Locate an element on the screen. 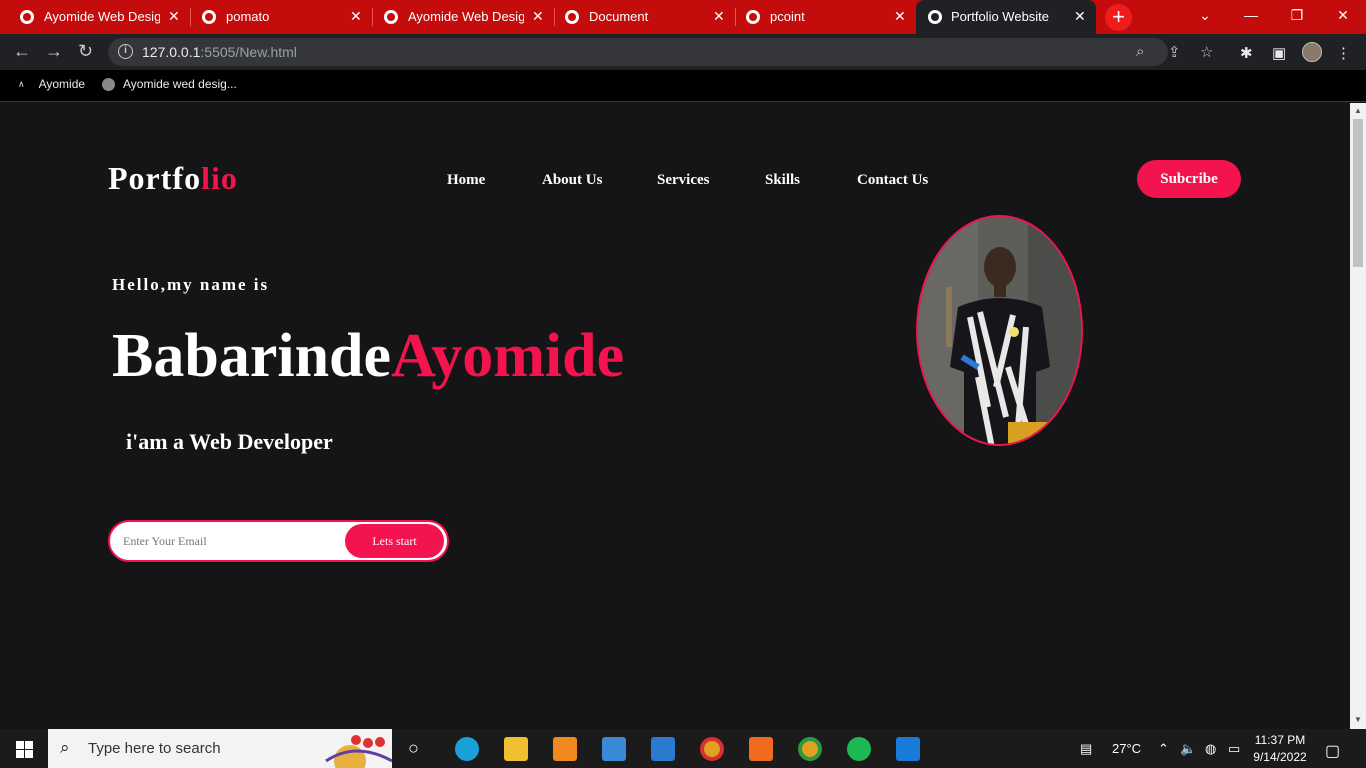 Image resolution: width=1366 pixels, height=768 pixels. page-scrollbar: ▲ ▼ is located at coordinates (1358, 416).